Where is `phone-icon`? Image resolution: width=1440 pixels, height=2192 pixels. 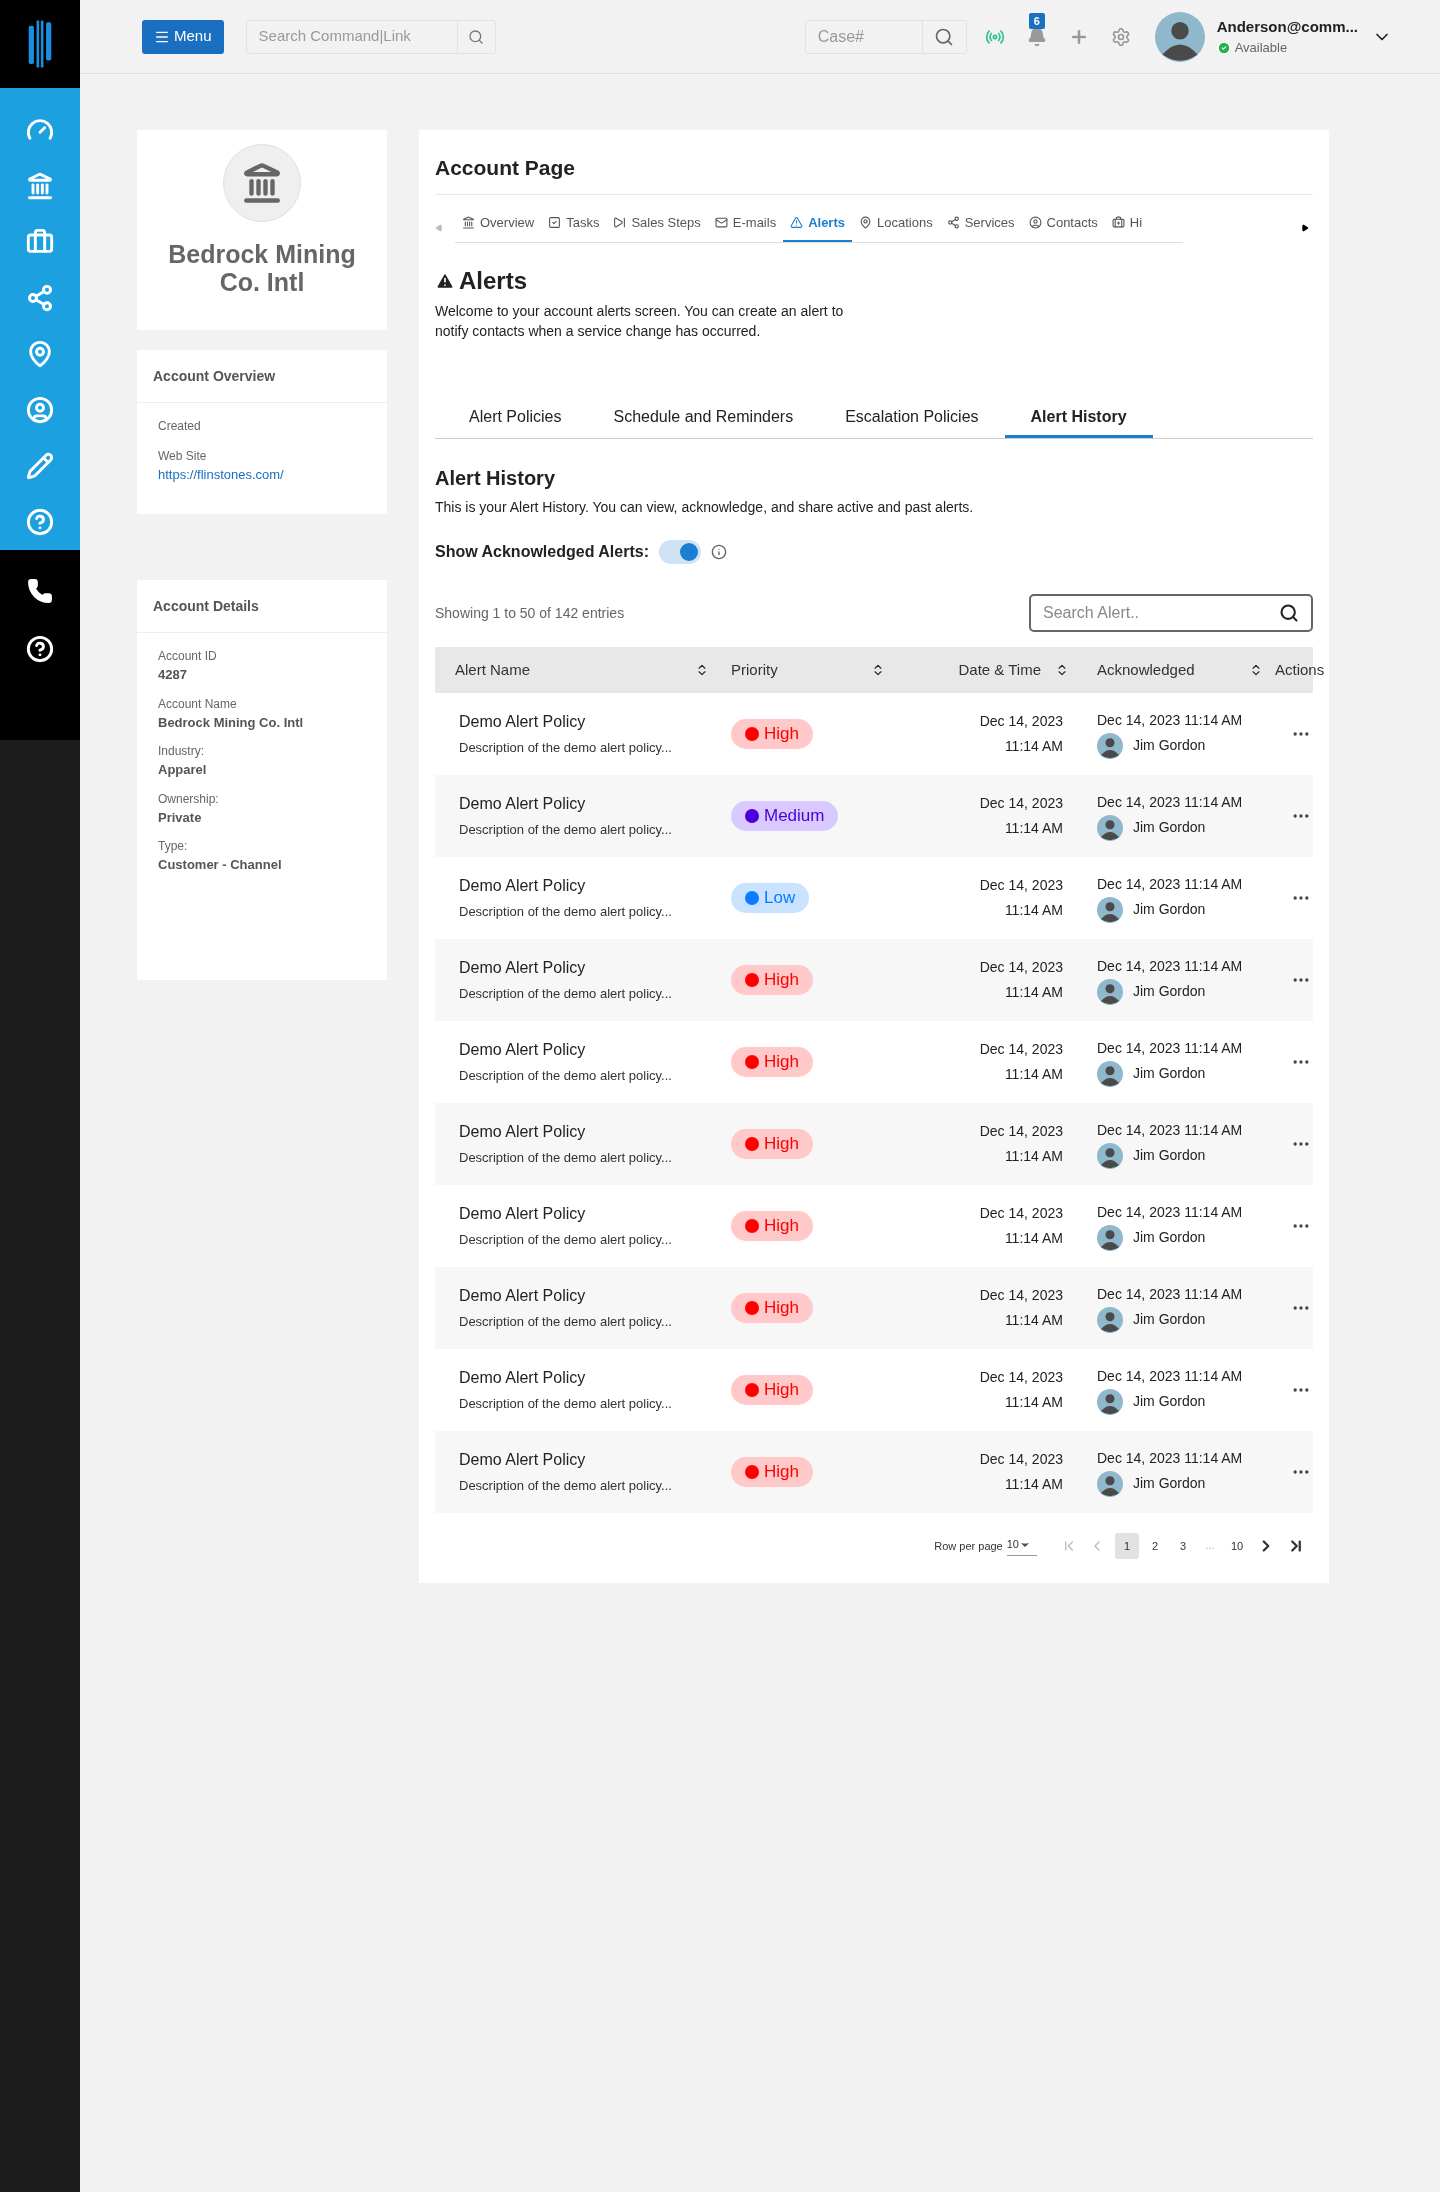
phone-icon is located at coordinates (40, 591).